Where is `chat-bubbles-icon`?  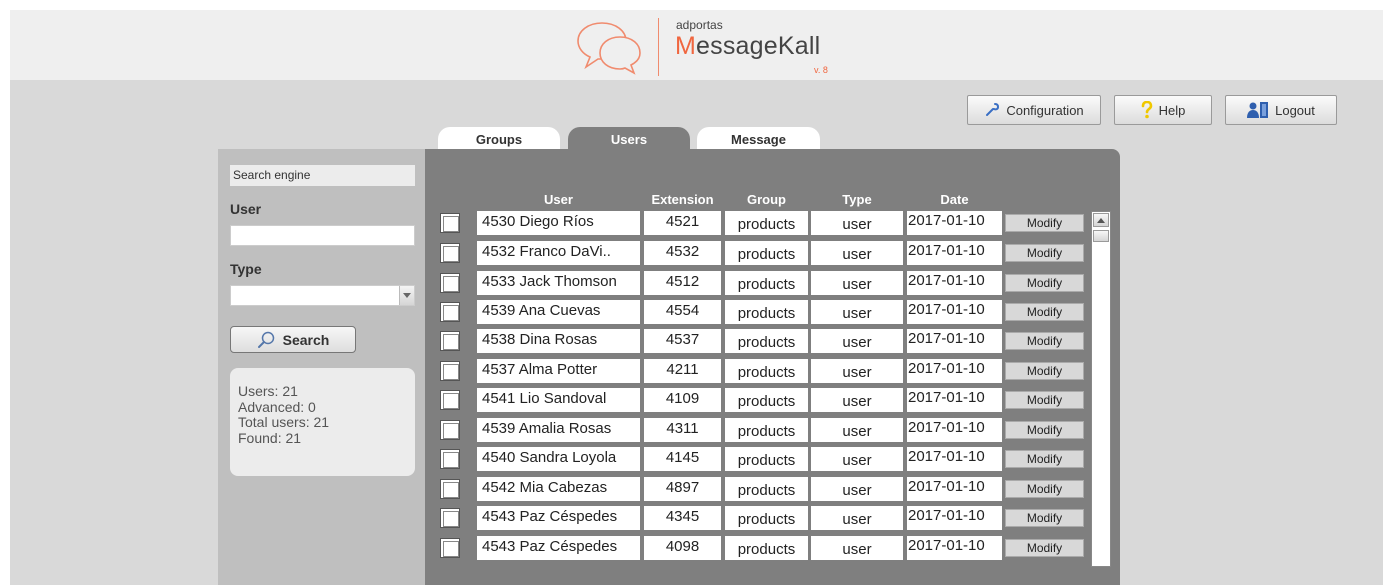
chat-bubbles-icon is located at coordinates (609, 48).